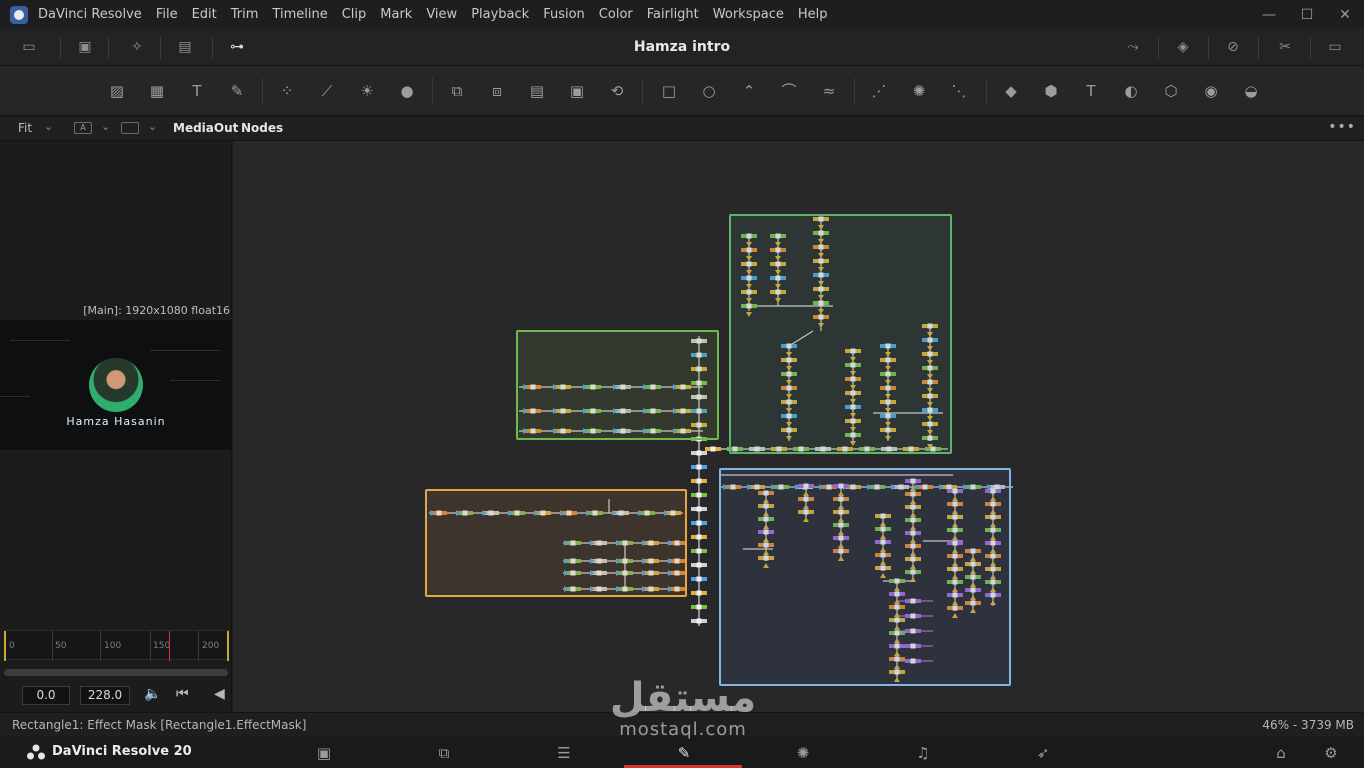 This screenshot has height=768, width=1364. I want to click on matte-control-tool-icon: ▤, so click(537, 91).